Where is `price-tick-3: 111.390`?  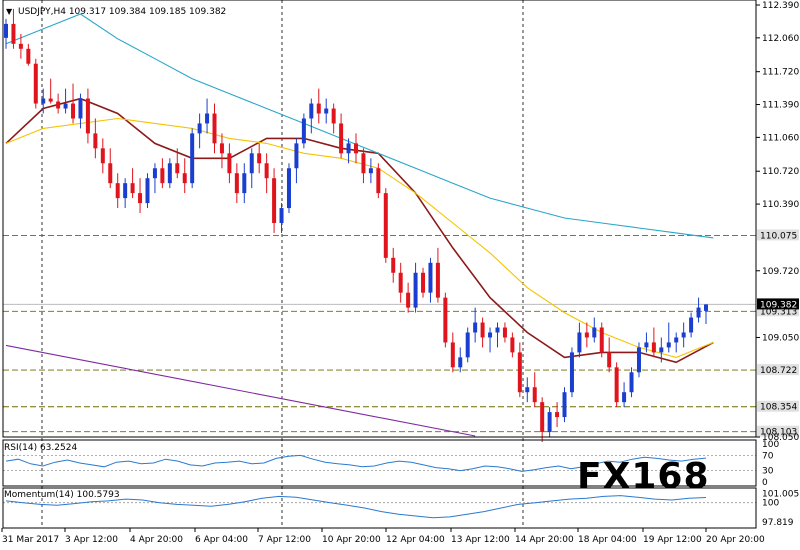 price-tick-3: 111.390 is located at coordinates (780, 106).